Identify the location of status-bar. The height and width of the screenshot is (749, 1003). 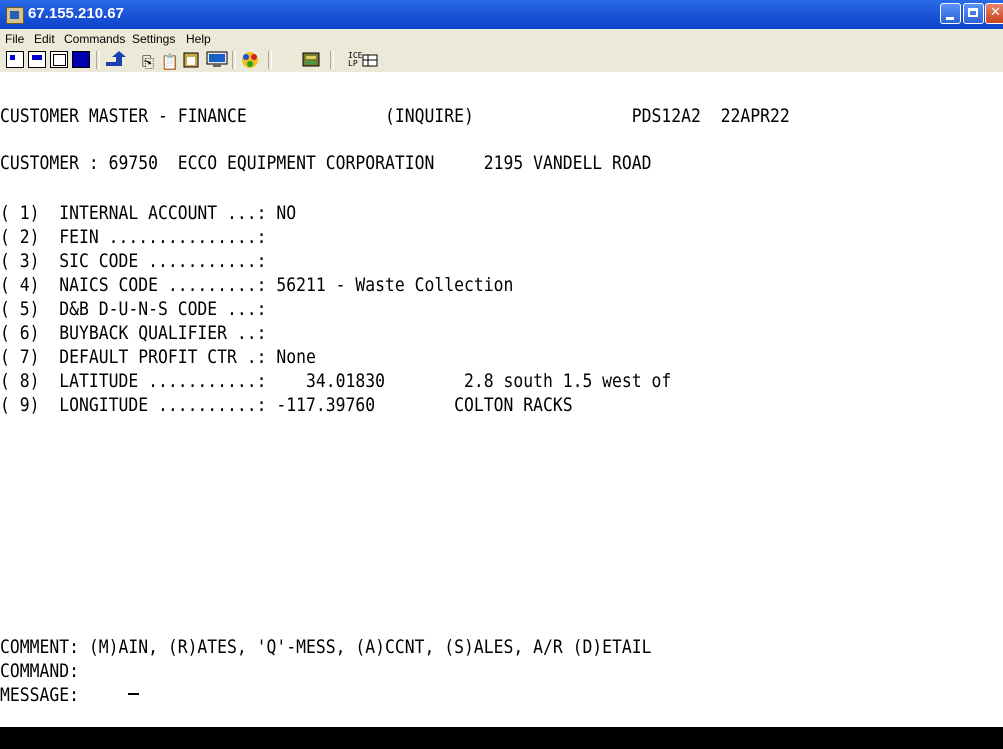
(501, 738).